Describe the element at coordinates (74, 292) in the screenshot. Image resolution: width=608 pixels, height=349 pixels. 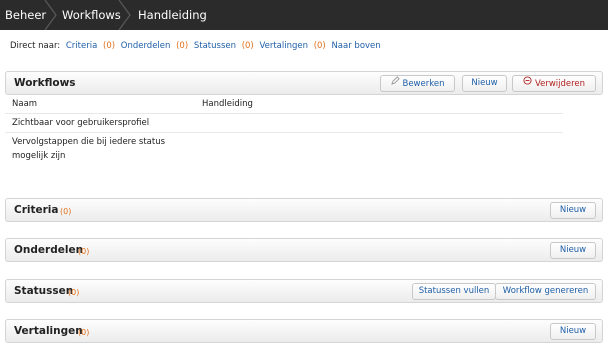
I see `statussen-count: (0)` at that location.